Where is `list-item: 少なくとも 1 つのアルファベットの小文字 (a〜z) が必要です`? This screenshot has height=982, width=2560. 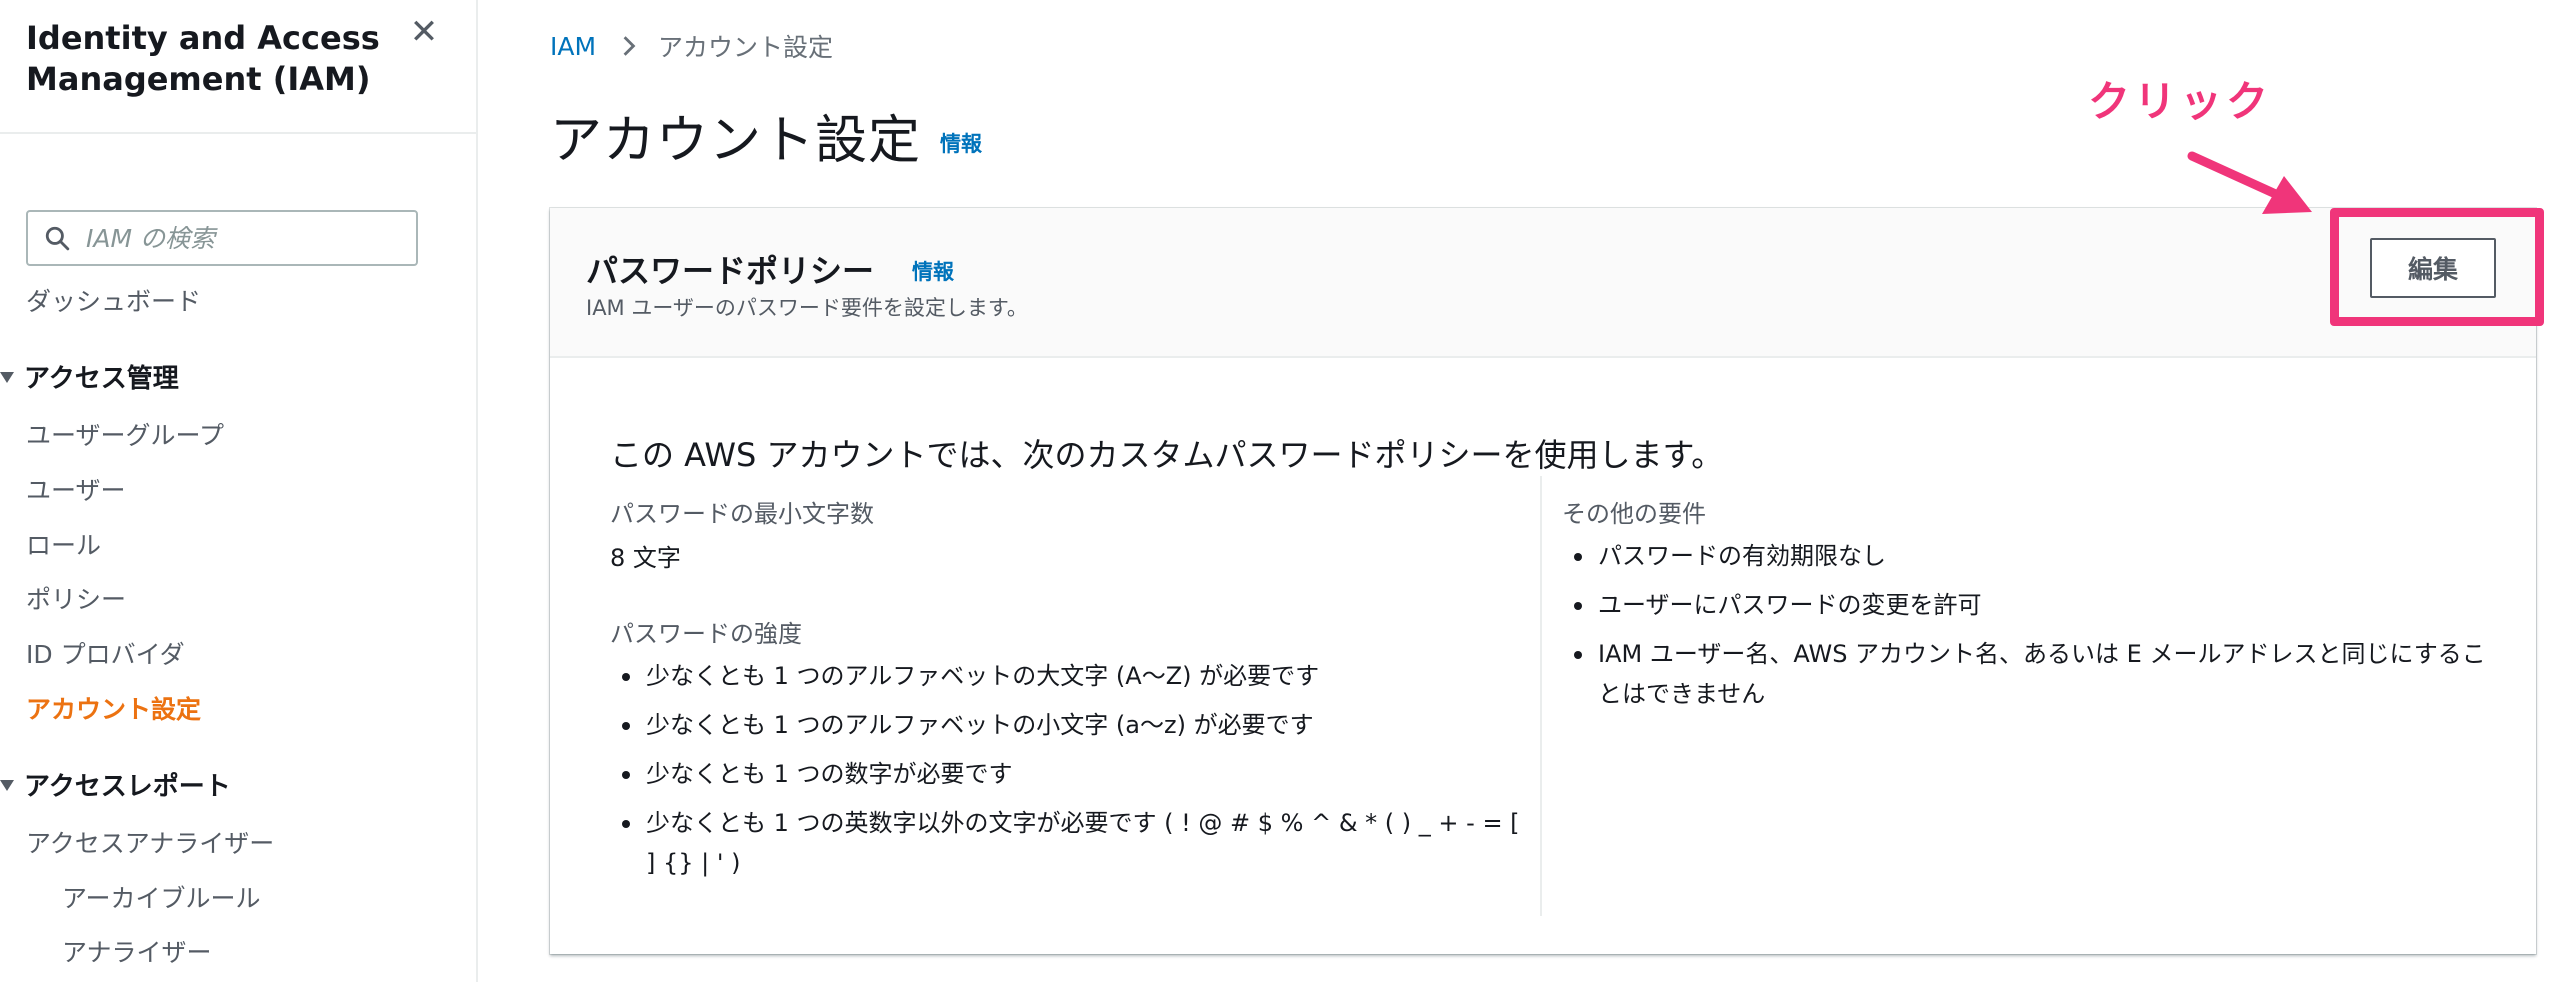 list-item: 少なくとも 1 つのアルファベットの小文字 (a〜z) が必要です is located at coordinates (1070, 725).